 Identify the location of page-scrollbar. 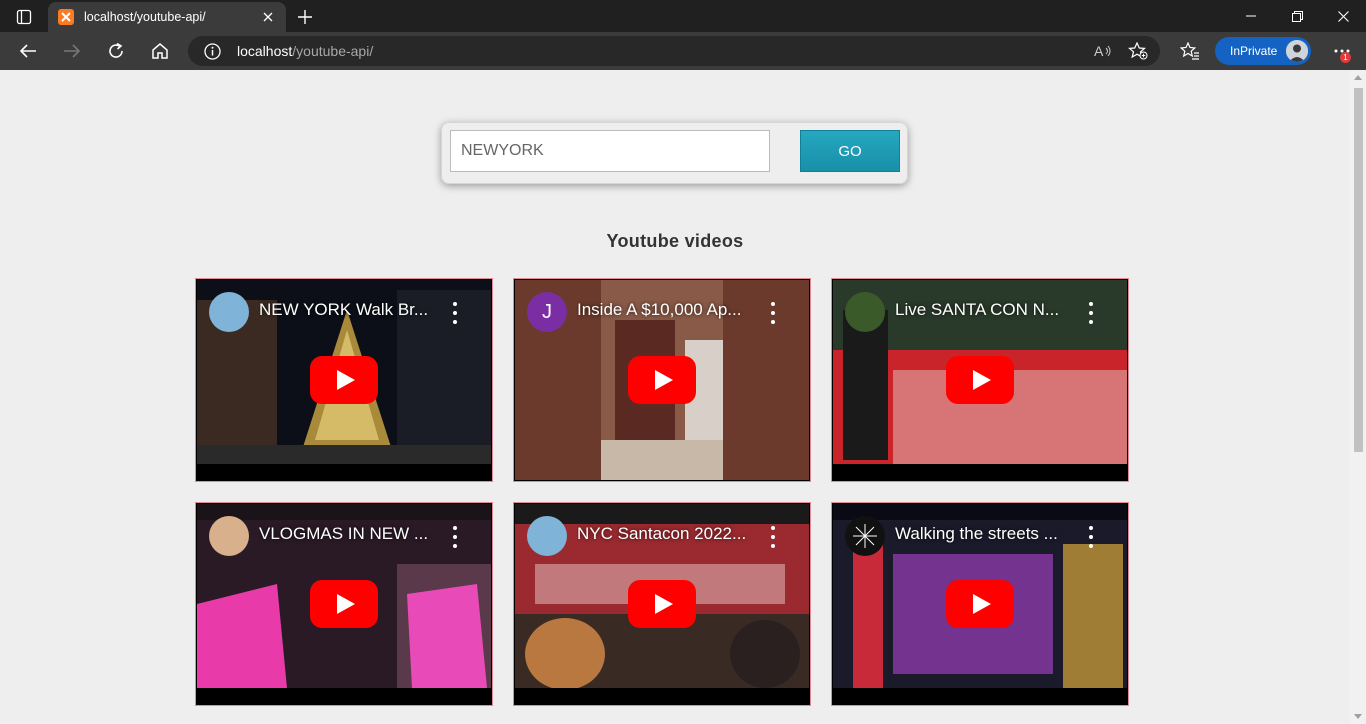
(1358, 397).